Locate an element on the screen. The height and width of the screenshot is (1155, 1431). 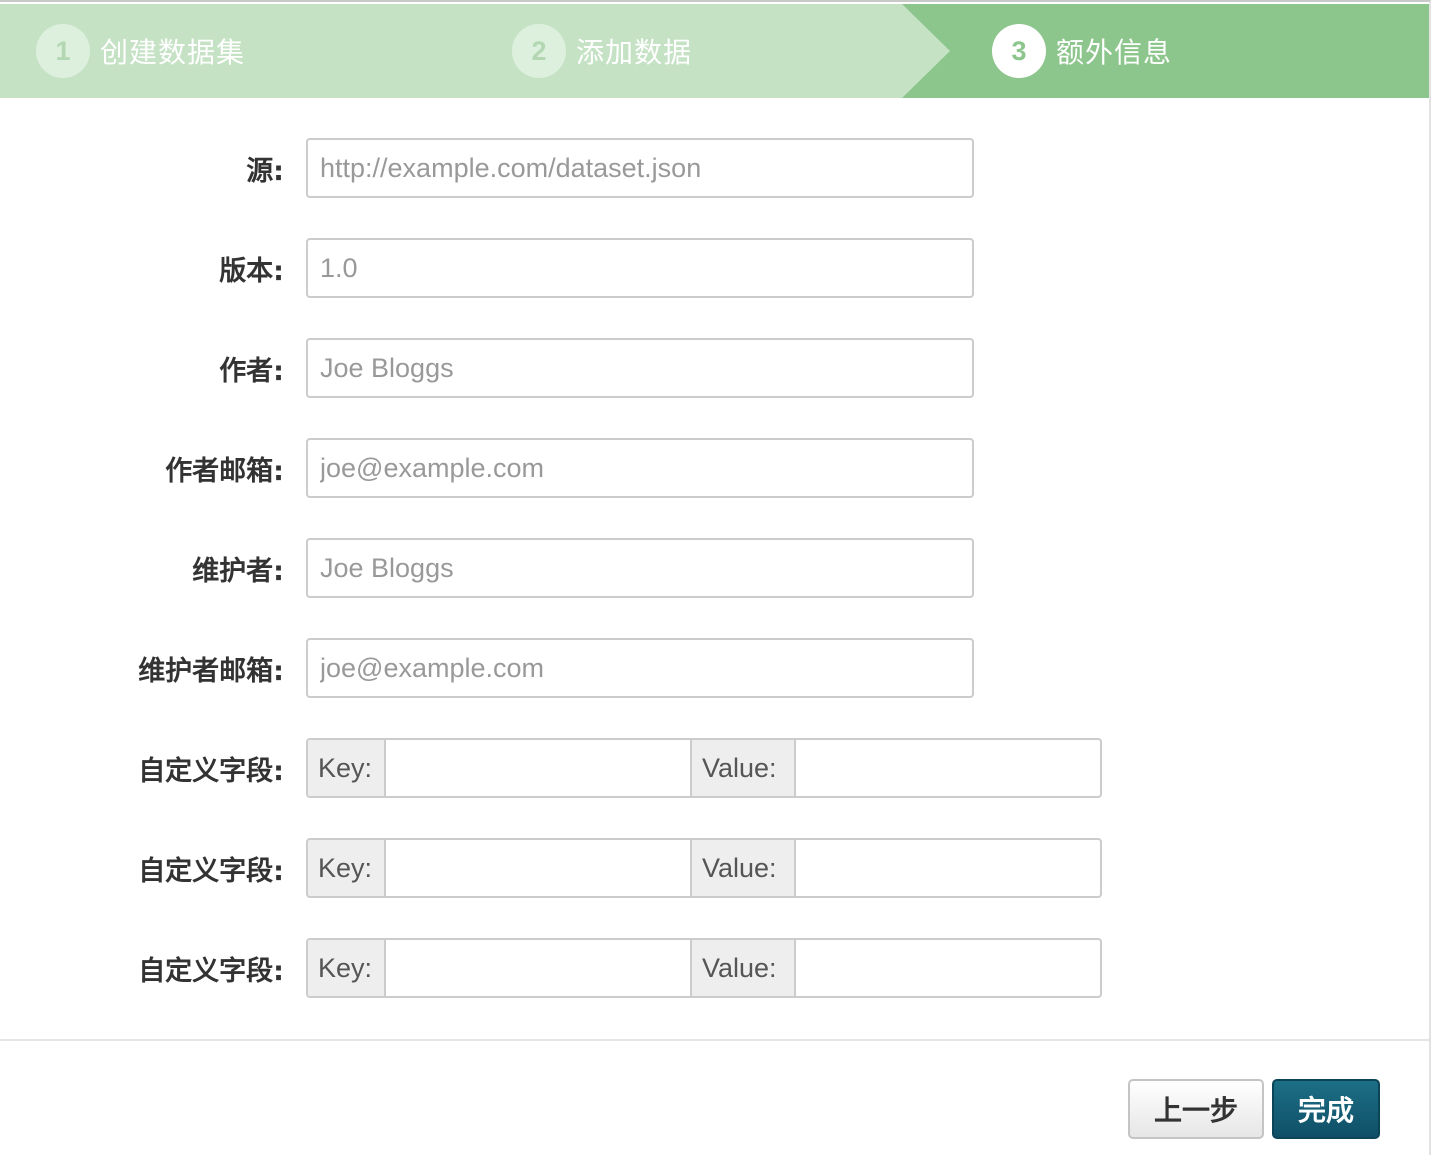
maintainer-row: 维护者: is located at coordinates (714, 568).